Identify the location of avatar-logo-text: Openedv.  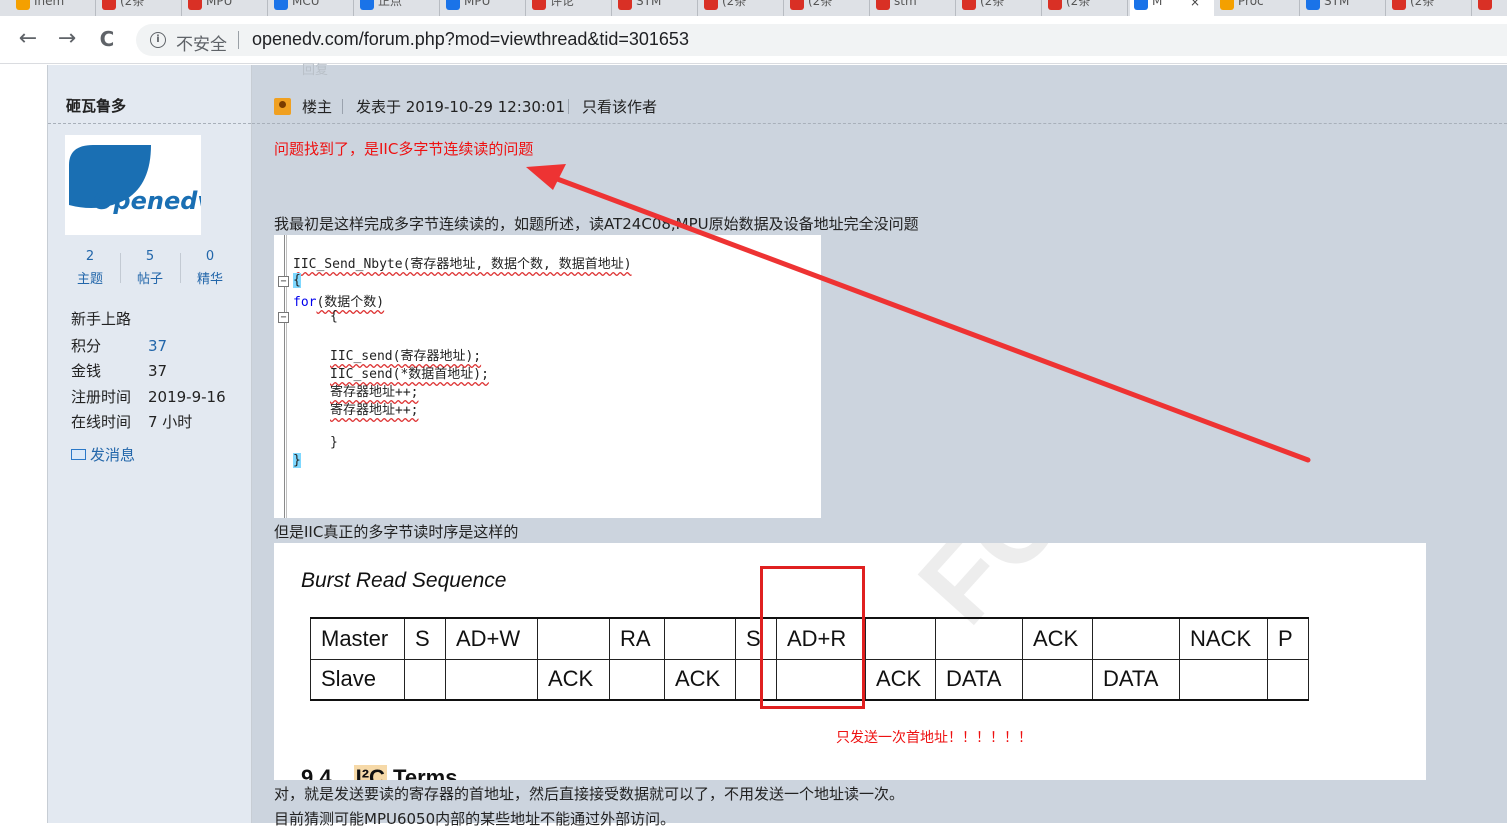
(147, 201).